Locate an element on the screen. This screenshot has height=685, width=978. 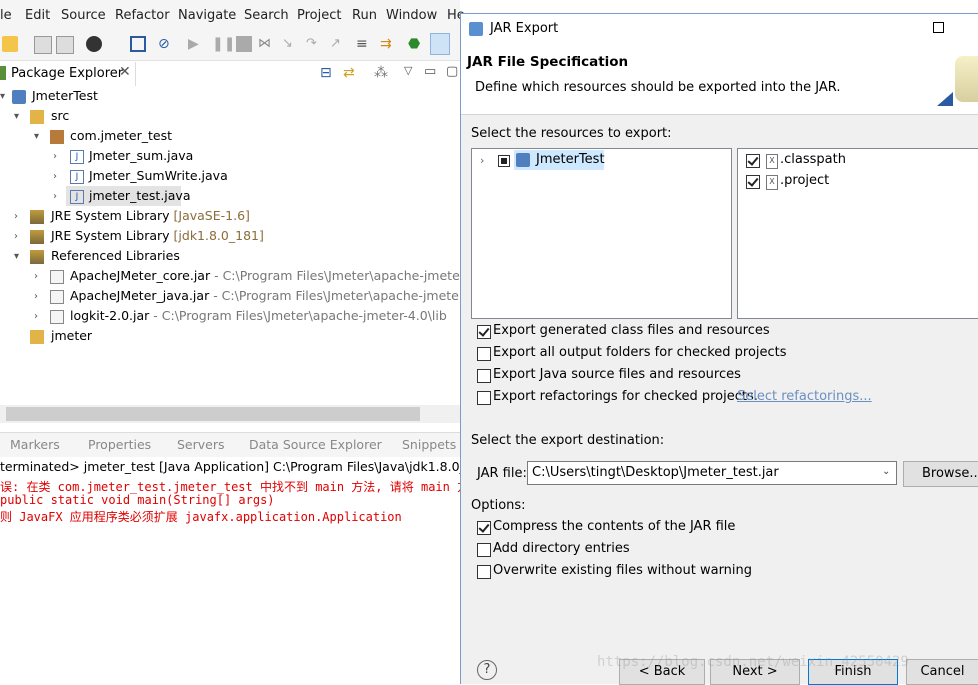
new-icon is located at coordinates (10, 44).